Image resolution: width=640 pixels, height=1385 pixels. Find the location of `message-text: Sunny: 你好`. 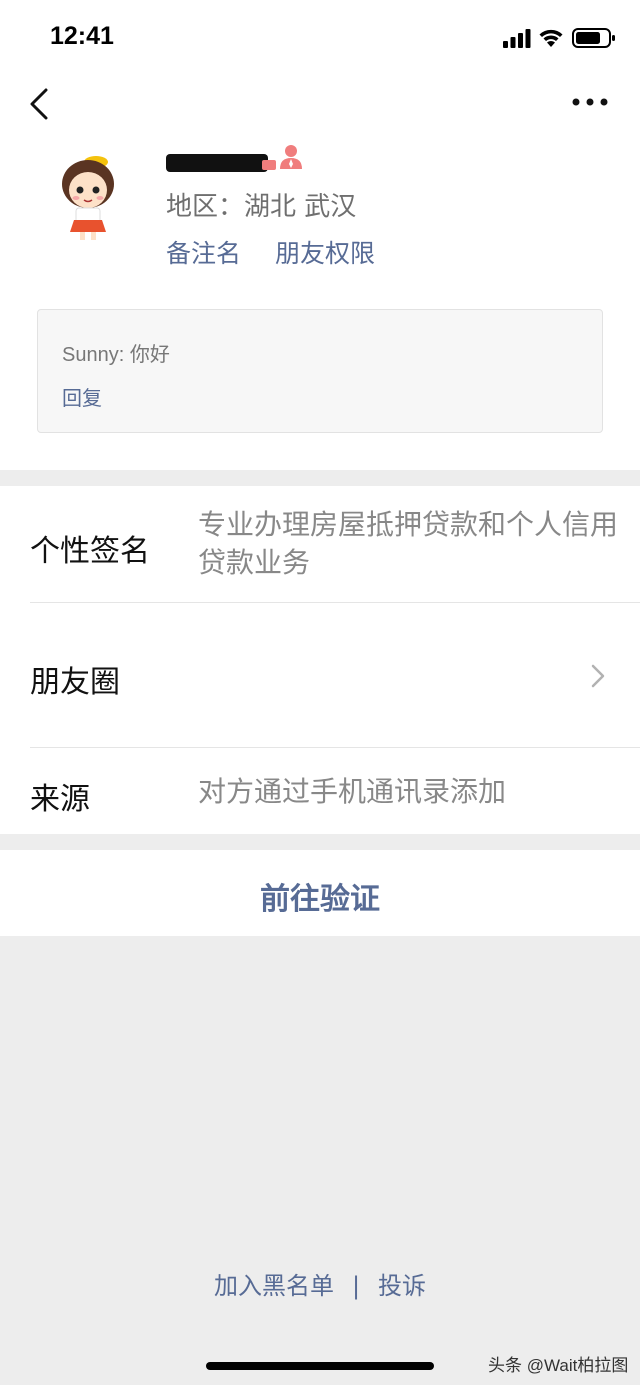

message-text: Sunny: 你好 is located at coordinates (116, 355).